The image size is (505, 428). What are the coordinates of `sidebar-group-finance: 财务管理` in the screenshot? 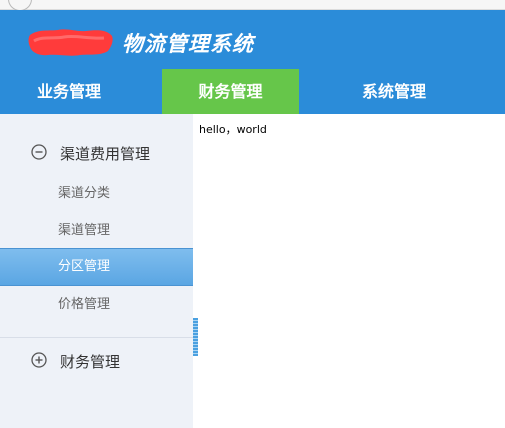 It's located at (96, 361).